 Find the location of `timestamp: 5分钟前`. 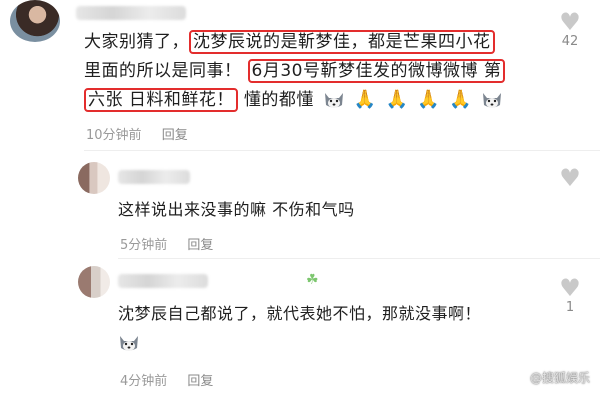

timestamp: 5分钟前 is located at coordinates (144, 245).